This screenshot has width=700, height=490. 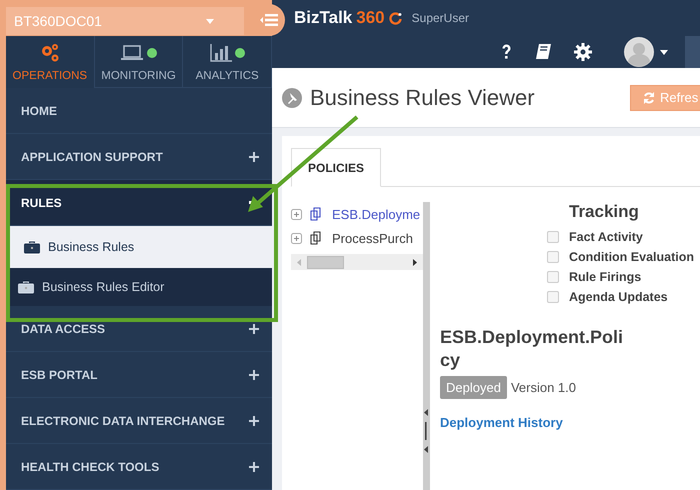 I want to click on splitter-bar, so click(x=426, y=346).